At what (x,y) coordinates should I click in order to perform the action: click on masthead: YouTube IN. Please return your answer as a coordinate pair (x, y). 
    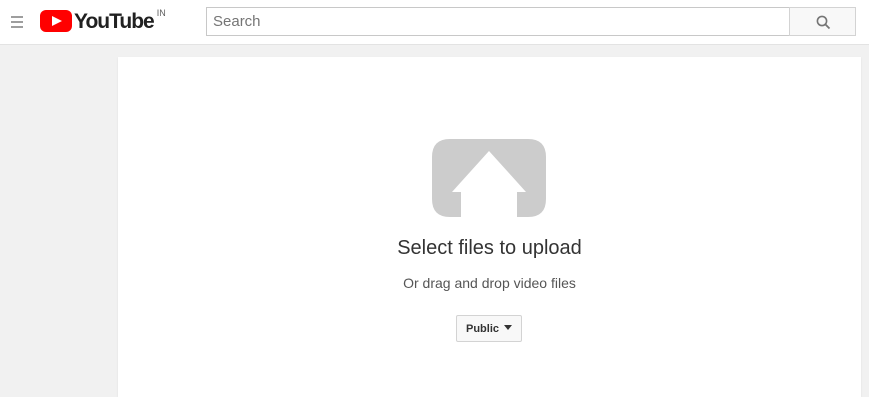
    Looking at the image, I should click on (434, 22).